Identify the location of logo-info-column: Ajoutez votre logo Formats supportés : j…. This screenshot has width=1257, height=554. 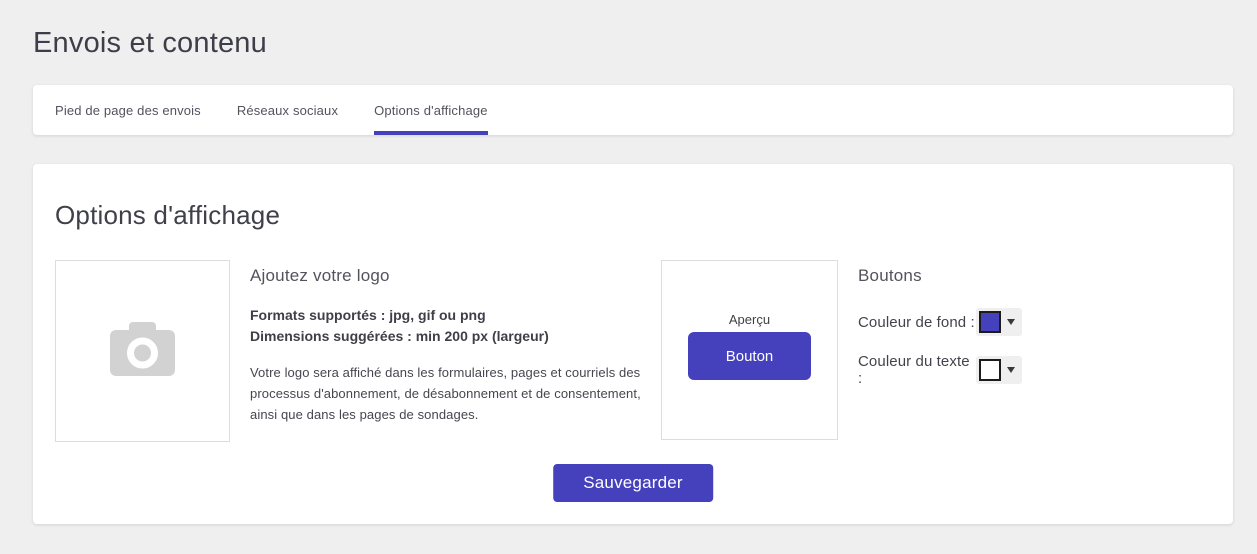
(445, 342).